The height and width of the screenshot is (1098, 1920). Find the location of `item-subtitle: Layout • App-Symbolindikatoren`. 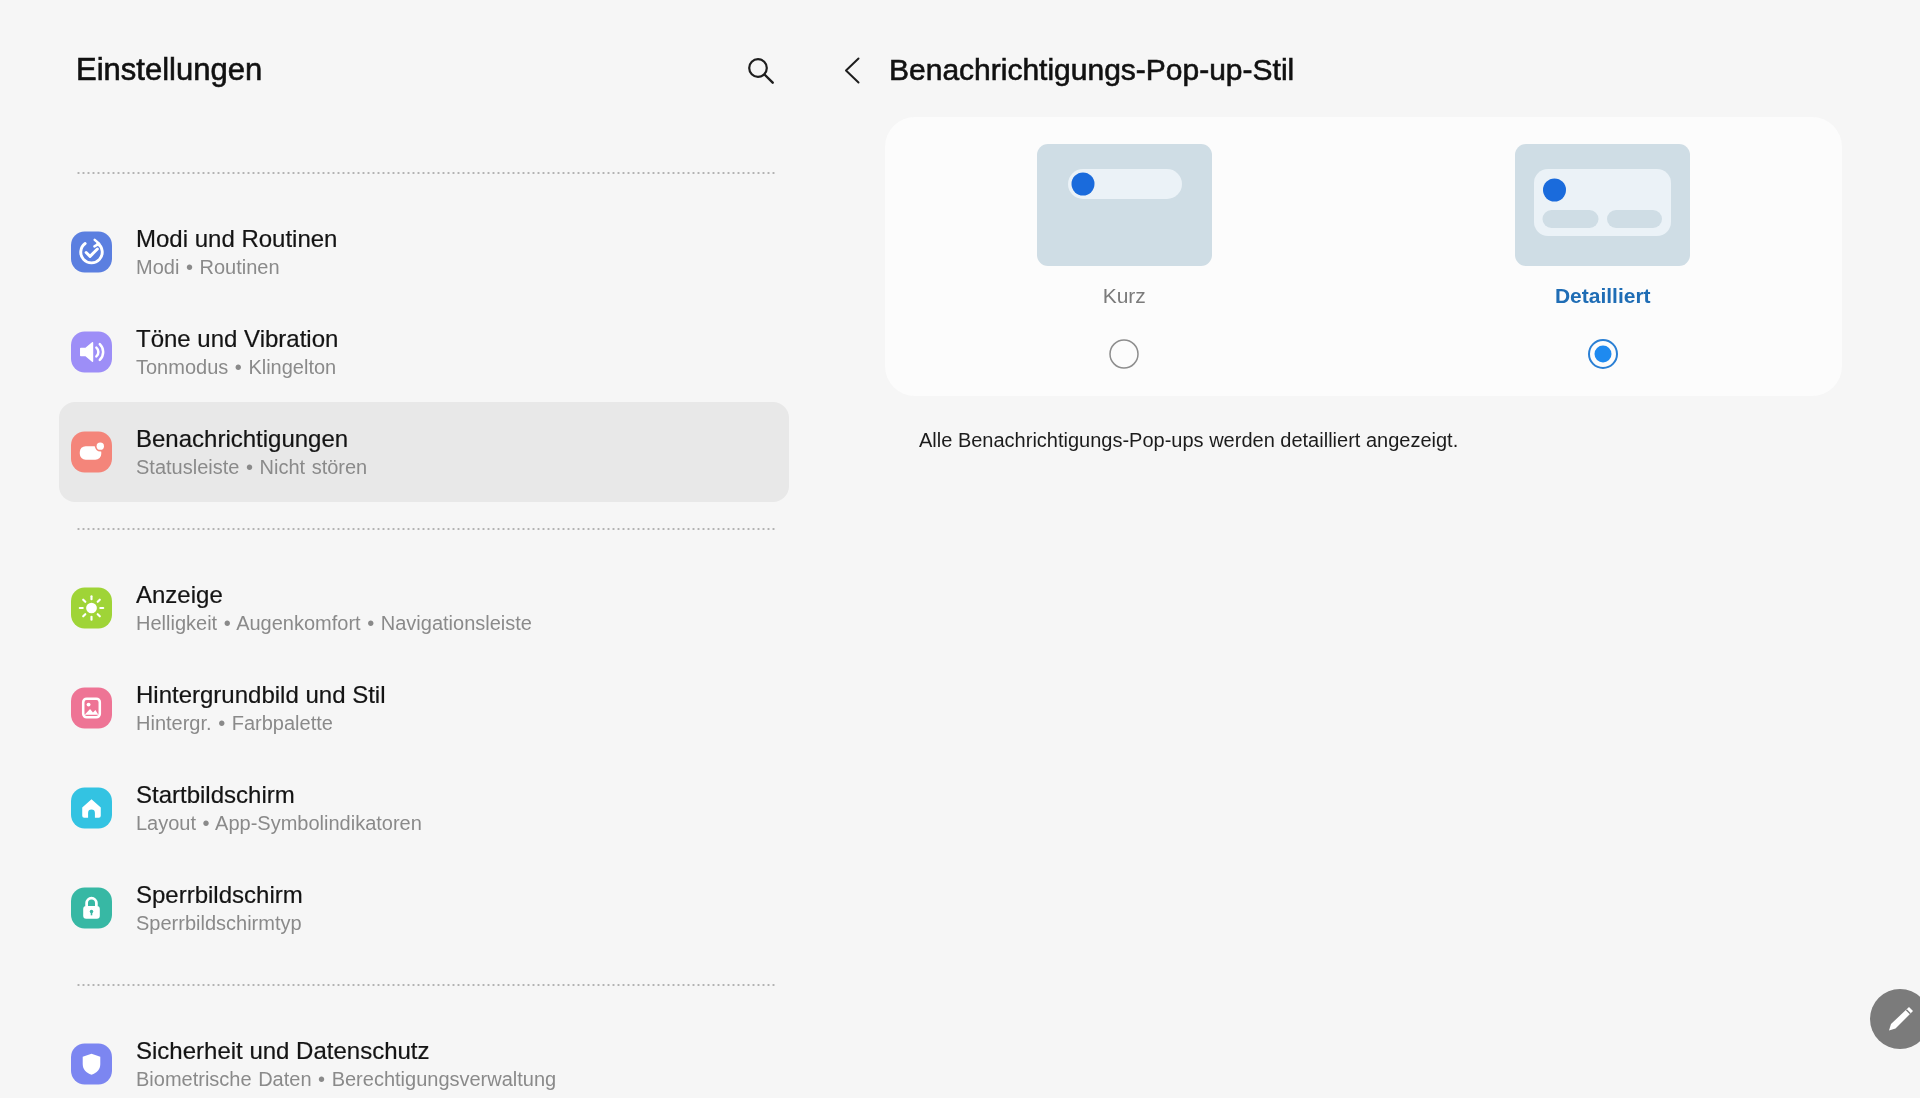

item-subtitle: Layout • App-Symbolindikatoren is located at coordinates (279, 823).